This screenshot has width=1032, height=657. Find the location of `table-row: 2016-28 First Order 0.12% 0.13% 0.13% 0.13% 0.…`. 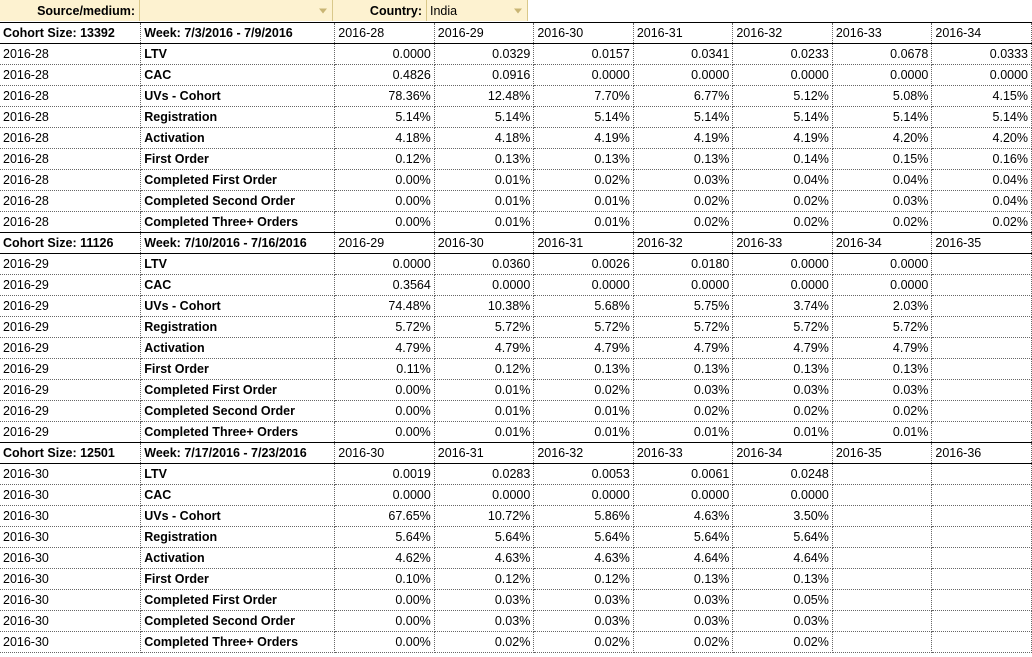

table-row: 2016-28 First Order 0.12% 0.13% 0.13% 0.13% 0.… is located at coordinates (516, 159).